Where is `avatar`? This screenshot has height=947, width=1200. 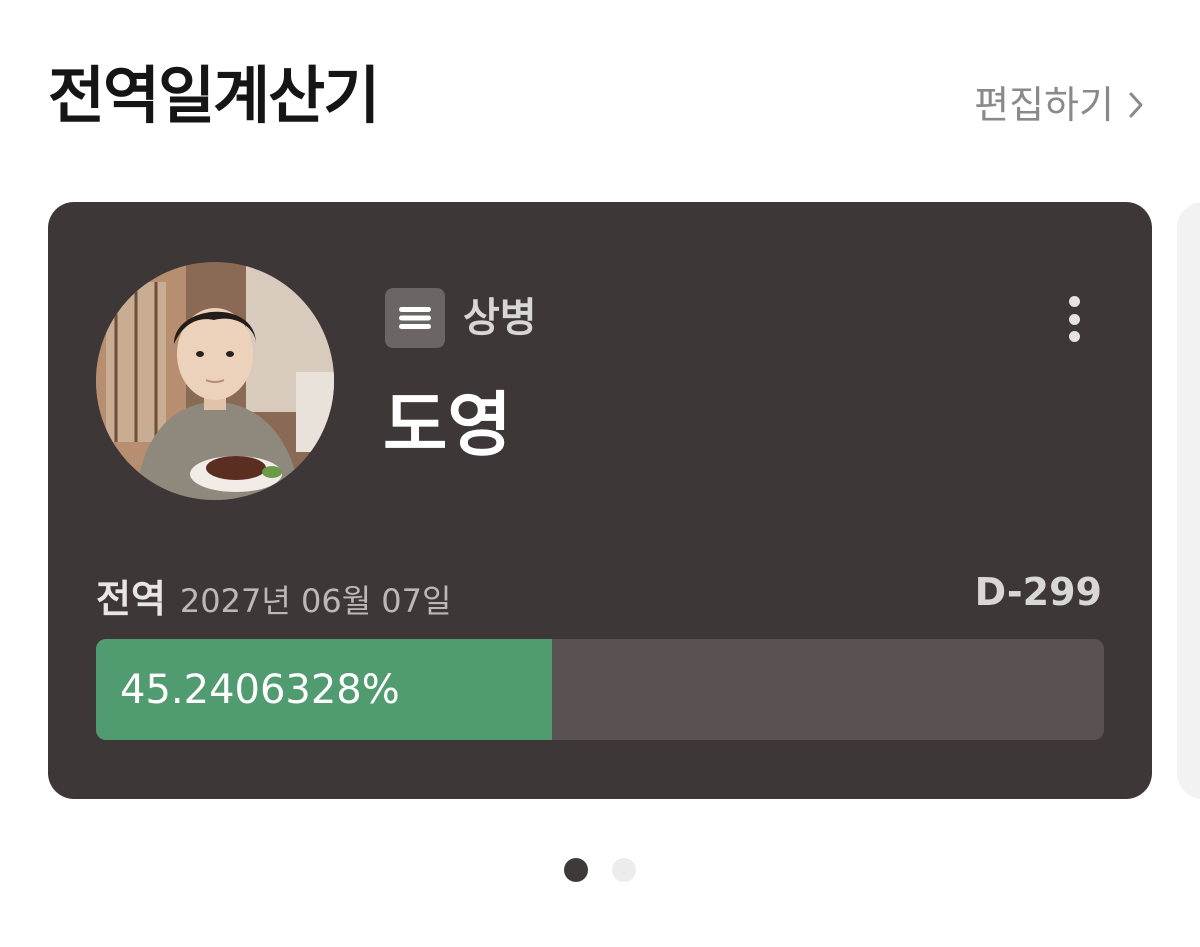
avatar is located at coordinates (215, 381).